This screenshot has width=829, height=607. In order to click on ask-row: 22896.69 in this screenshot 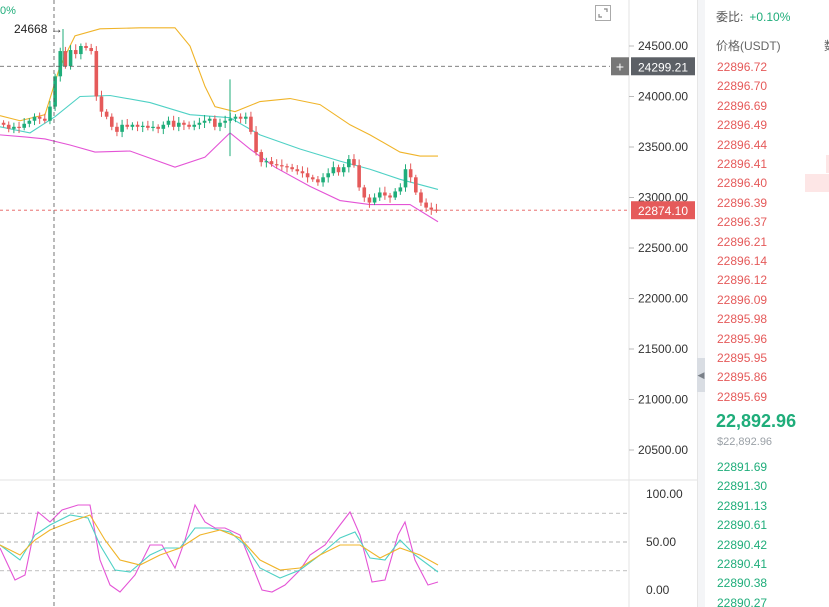, I will do `click(742, 106)`.